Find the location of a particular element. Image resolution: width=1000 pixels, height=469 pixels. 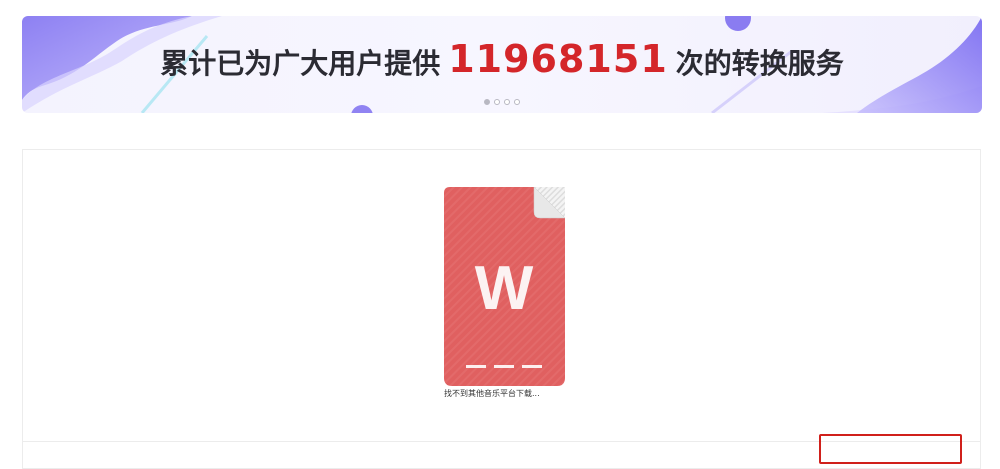

banner-headline: 累计已为广大用户提供 11968151 次的转换服务 is located at coordinates (502, 60).